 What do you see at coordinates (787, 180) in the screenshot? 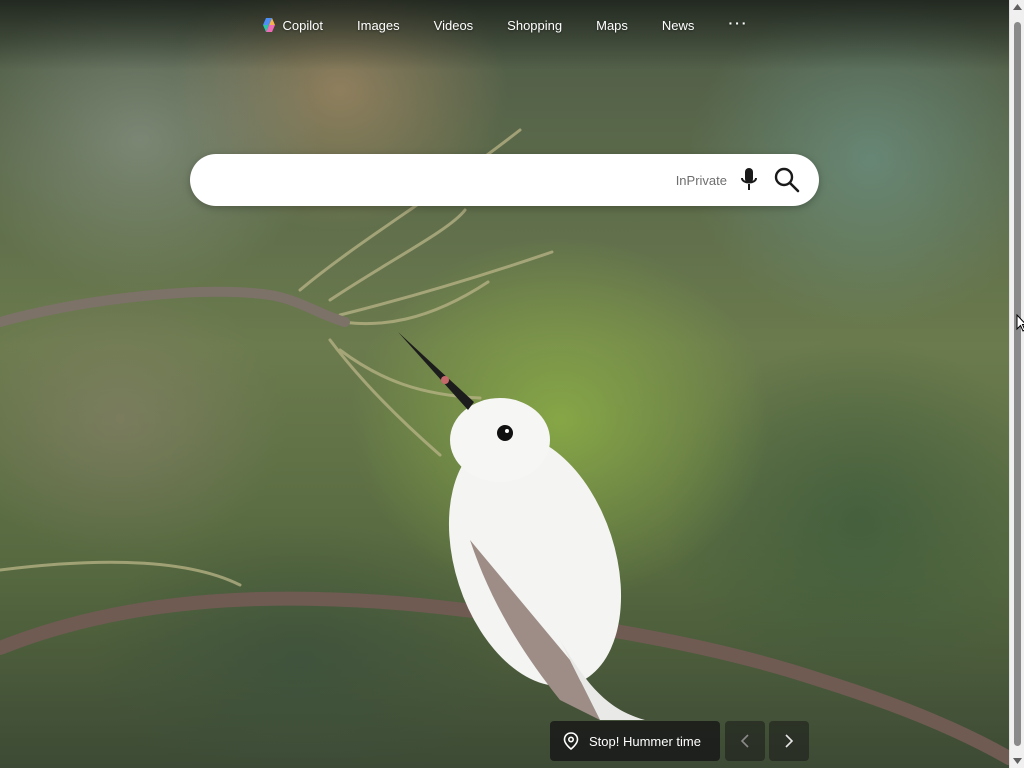
I see `search-icon` at bounding box center [787, 180].